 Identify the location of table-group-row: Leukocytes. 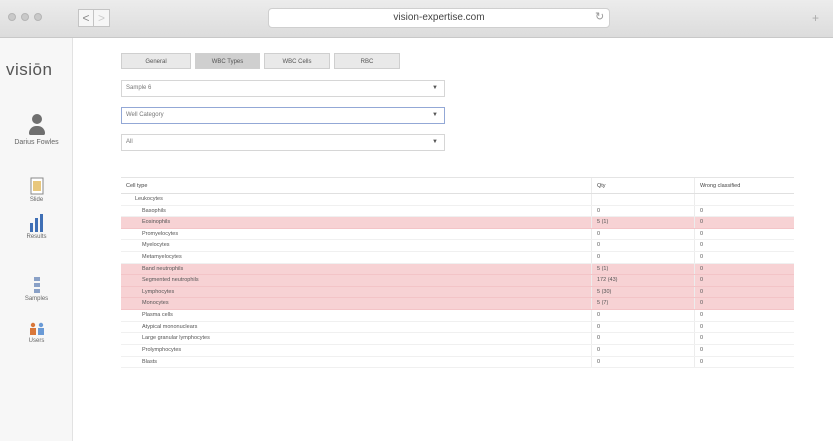
(457, 200).